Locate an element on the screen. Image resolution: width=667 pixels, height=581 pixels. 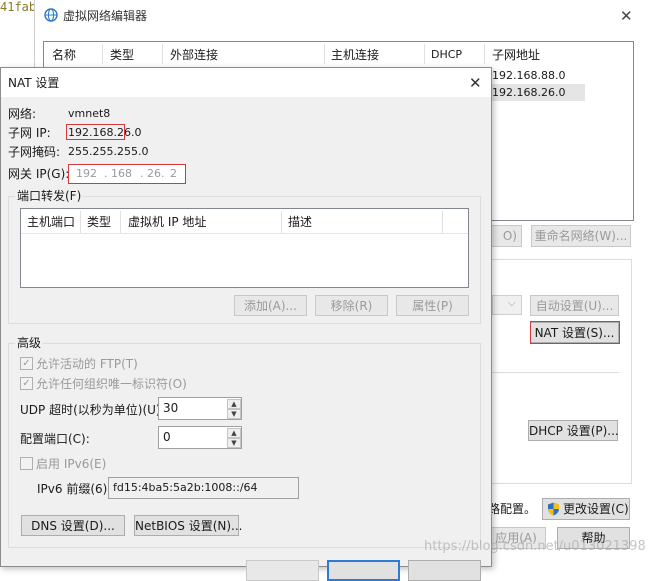
subnet-ip-highlight is located at coordinates (95, 132).